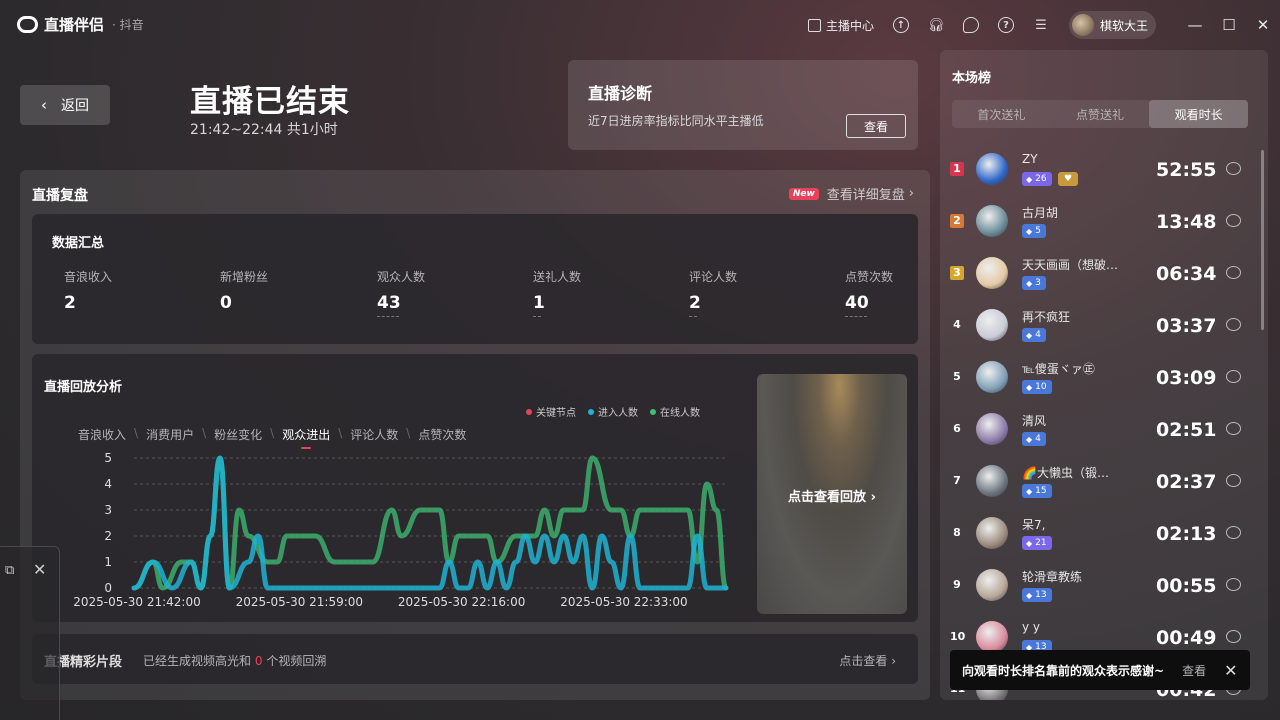 The width and height of the screenshot is (1280, 720). Describe the element at coordinates (1037, 595) in the screenshot. I see `level-badge: ◆ 13` at that location.